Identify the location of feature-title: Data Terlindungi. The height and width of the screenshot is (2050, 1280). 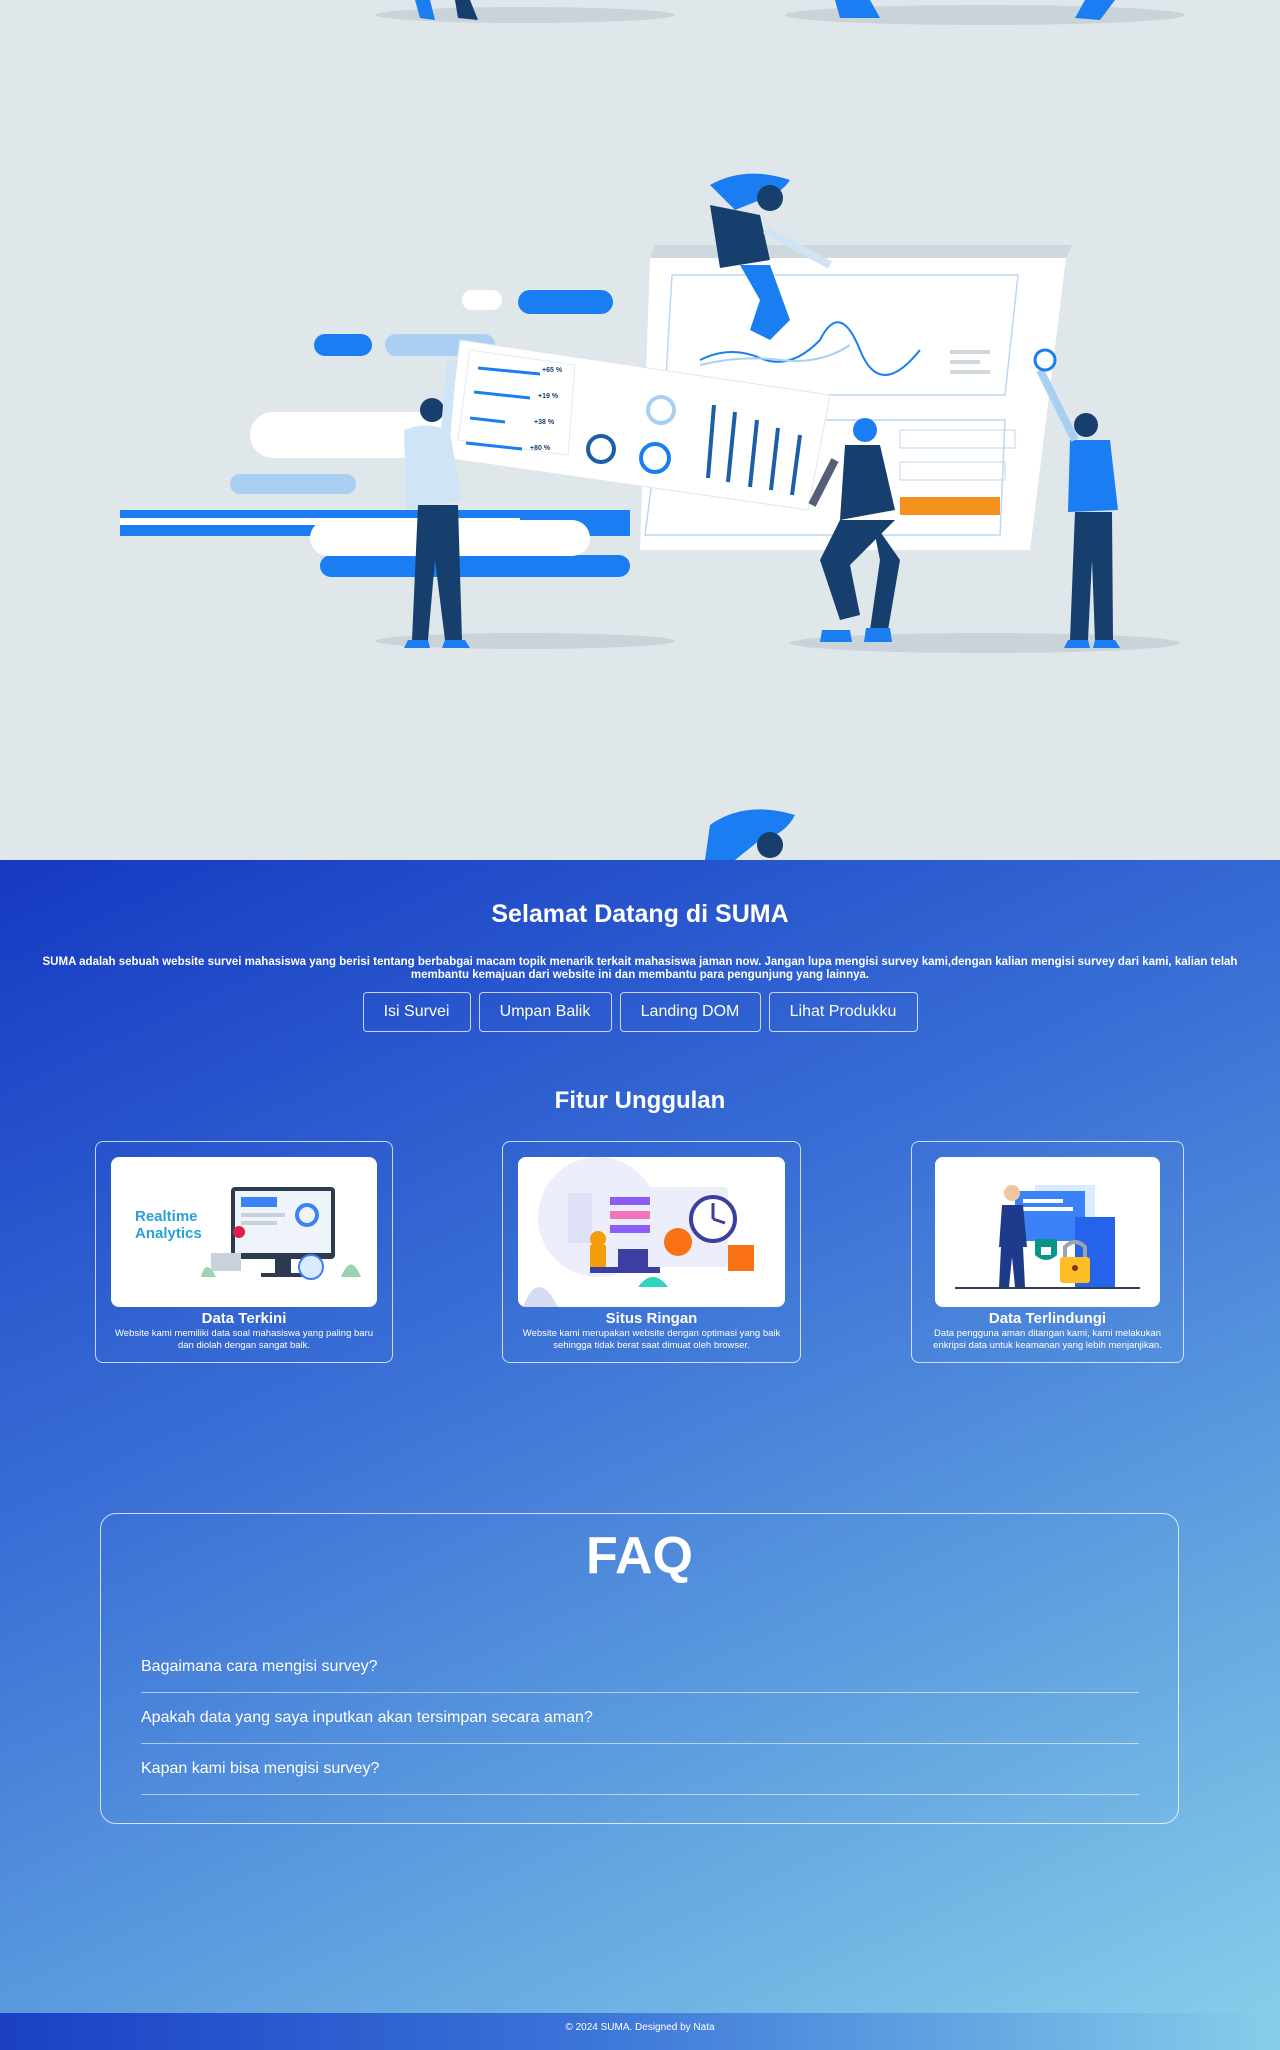
(1047, 1318).